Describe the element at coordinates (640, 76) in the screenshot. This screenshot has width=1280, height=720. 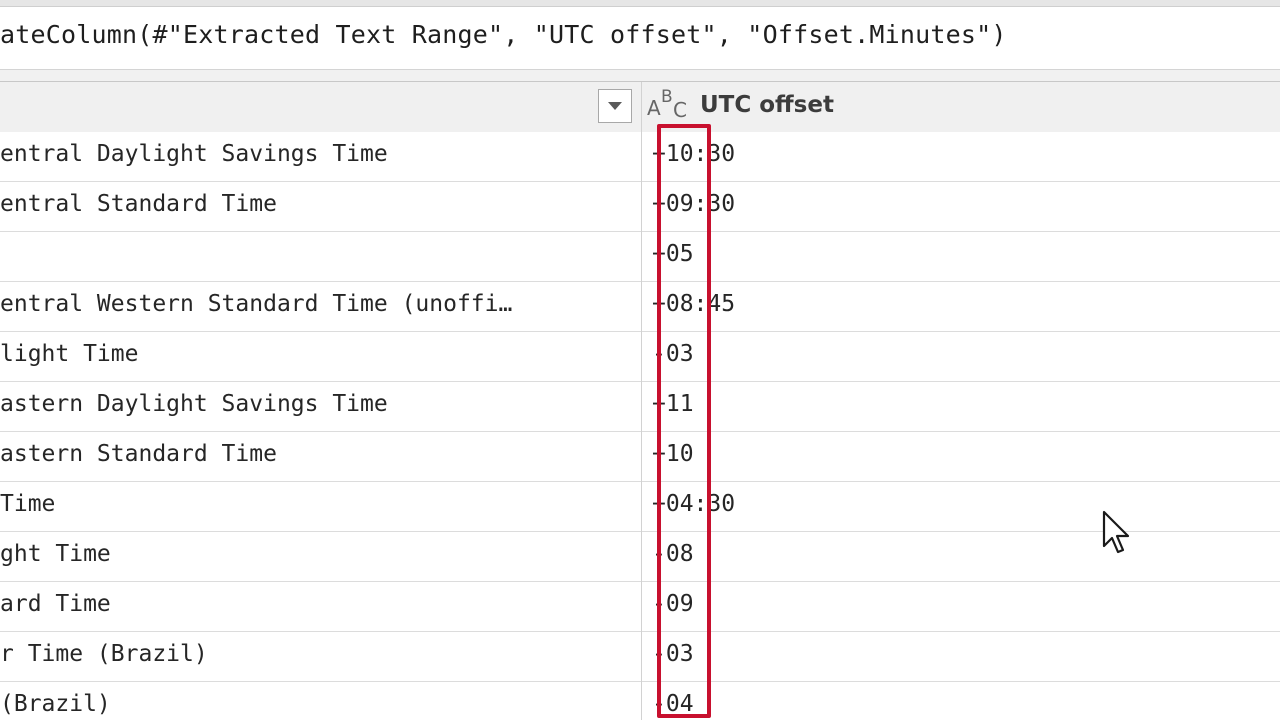
I see `grid-top-spacer` at that location.